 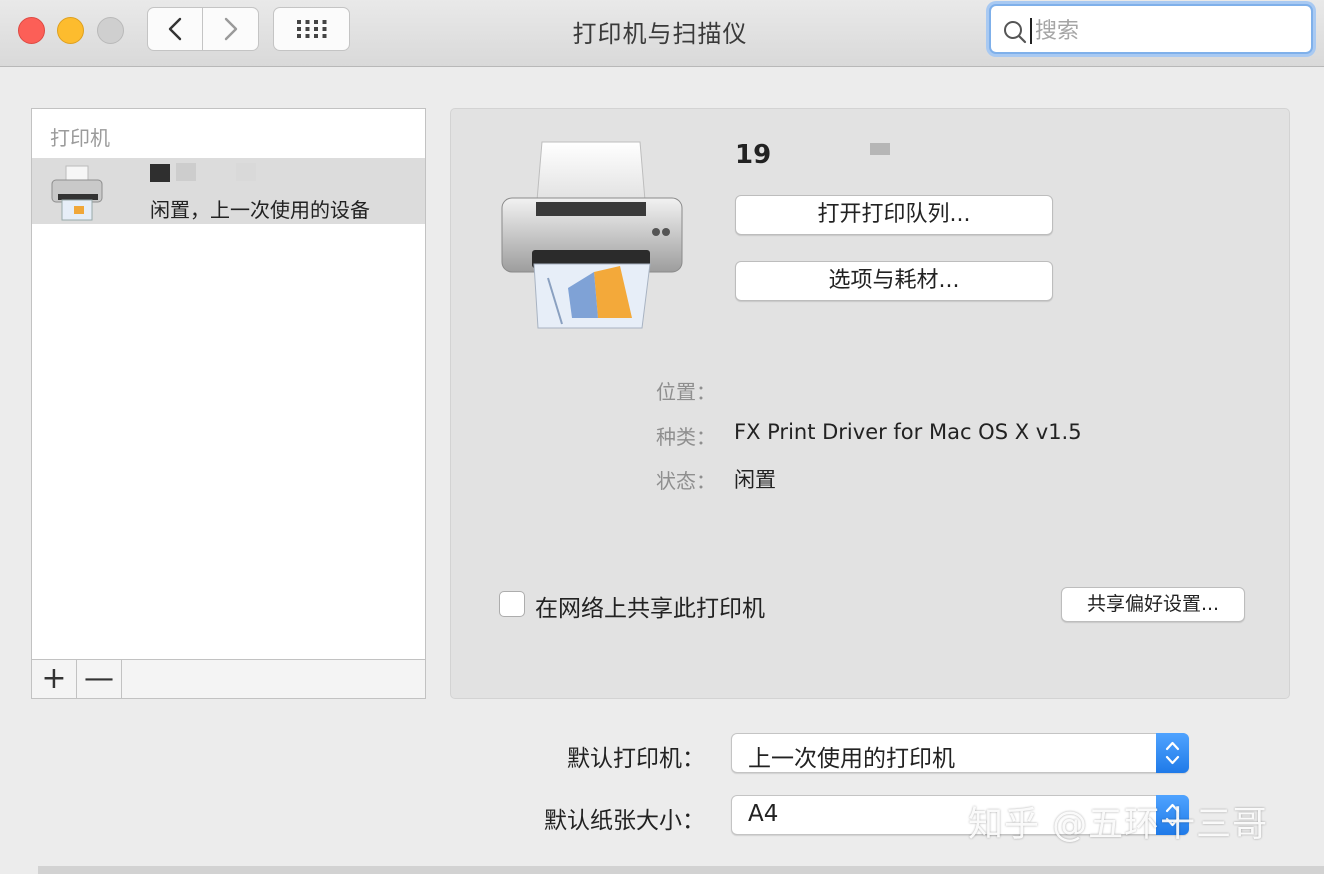 I want to click on share-printer-checkbox, so click(x=512, y=604).